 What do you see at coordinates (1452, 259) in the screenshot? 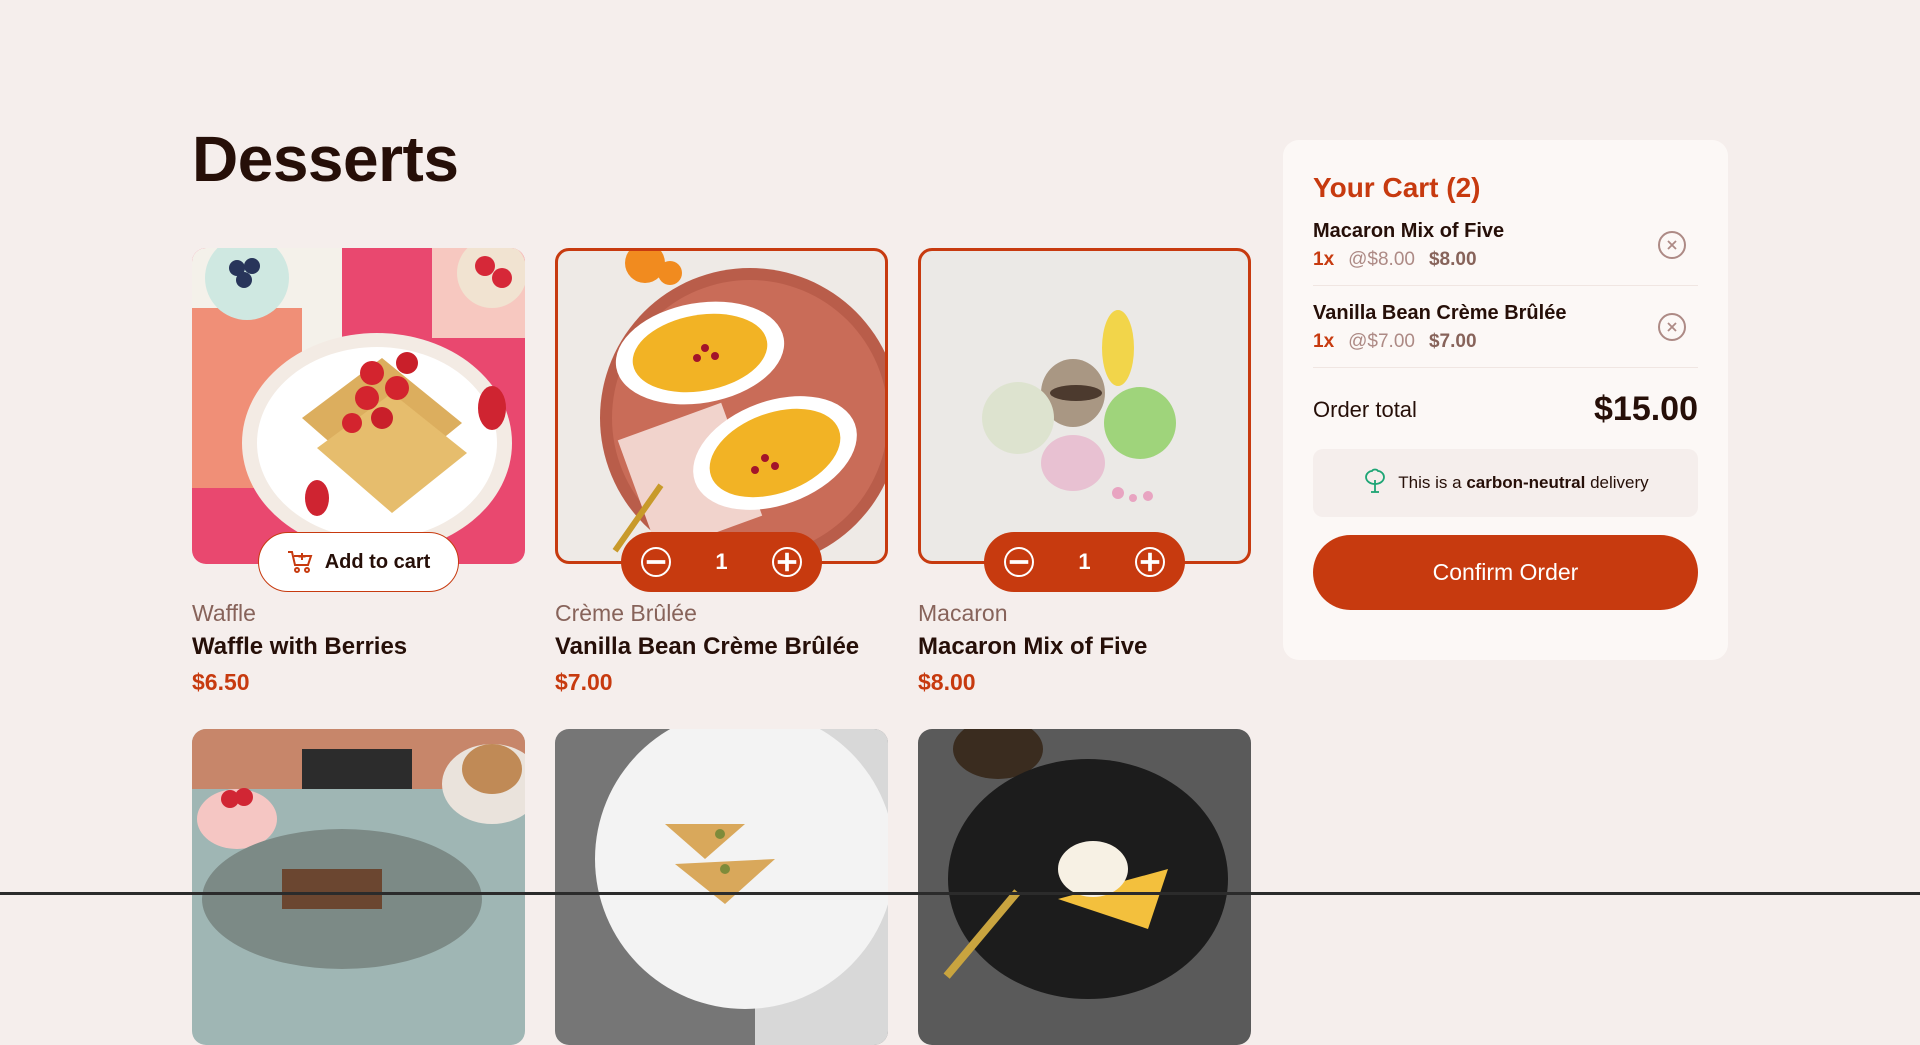
I see `cart-item-total: $8.00` at bounding box center [1452, 259].